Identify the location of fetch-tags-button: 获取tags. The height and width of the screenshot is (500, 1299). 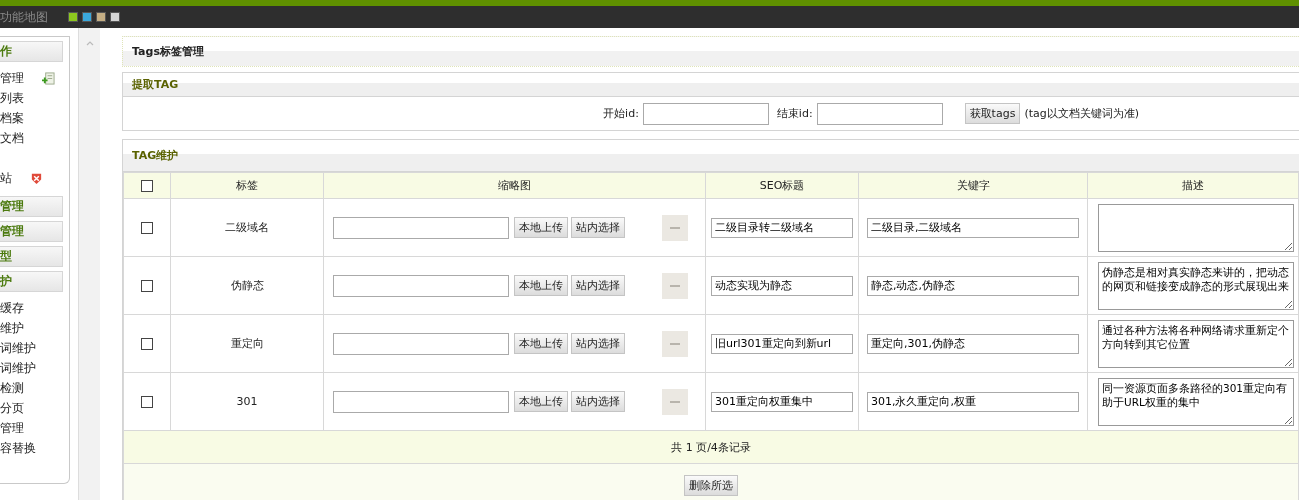
(992, 113).